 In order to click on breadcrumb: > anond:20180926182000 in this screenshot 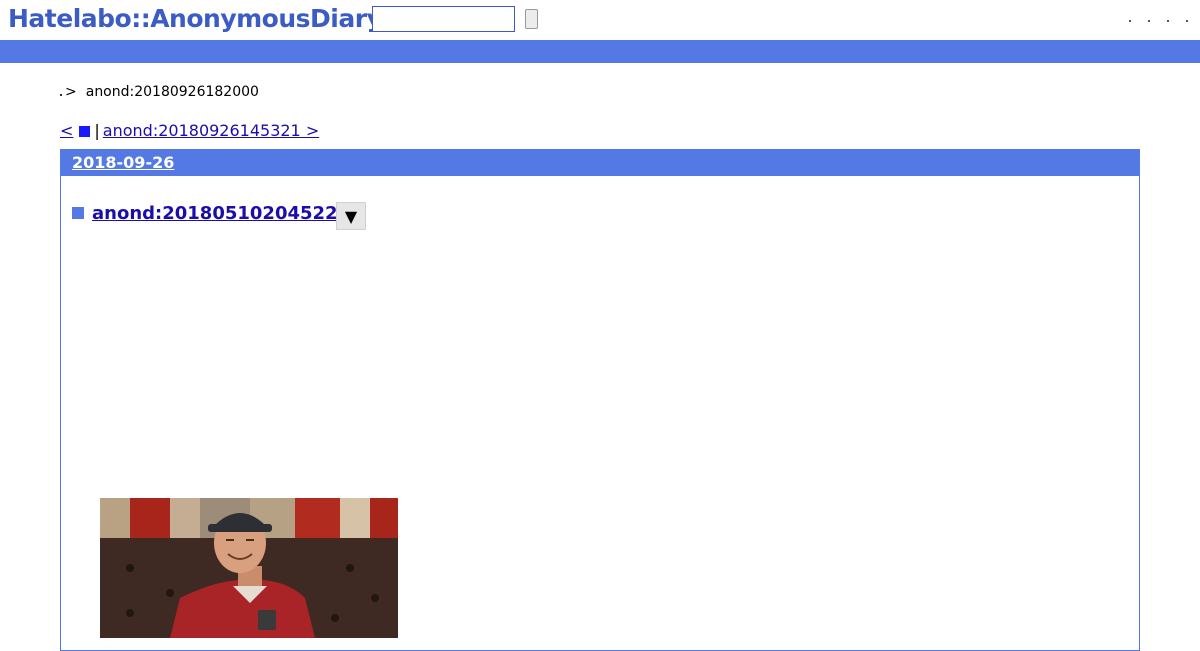, I will do `click(159, 92)`.